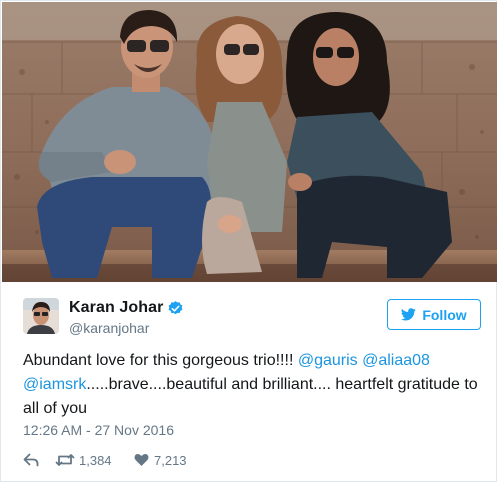  I want to click on author-display-name: Karan Johar, so click(116, 308).